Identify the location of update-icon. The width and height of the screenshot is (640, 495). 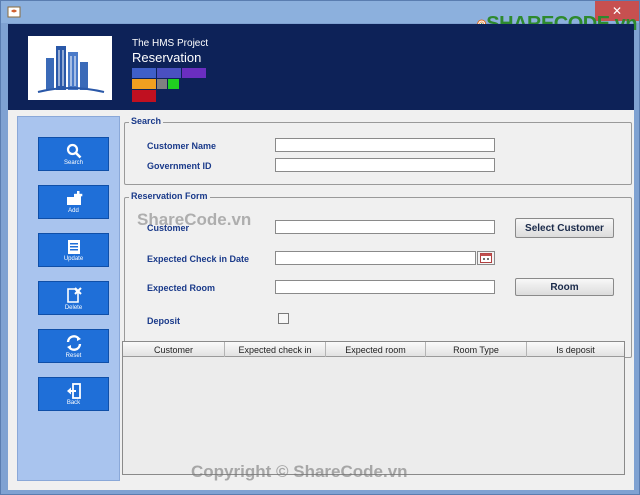
(73, 246).